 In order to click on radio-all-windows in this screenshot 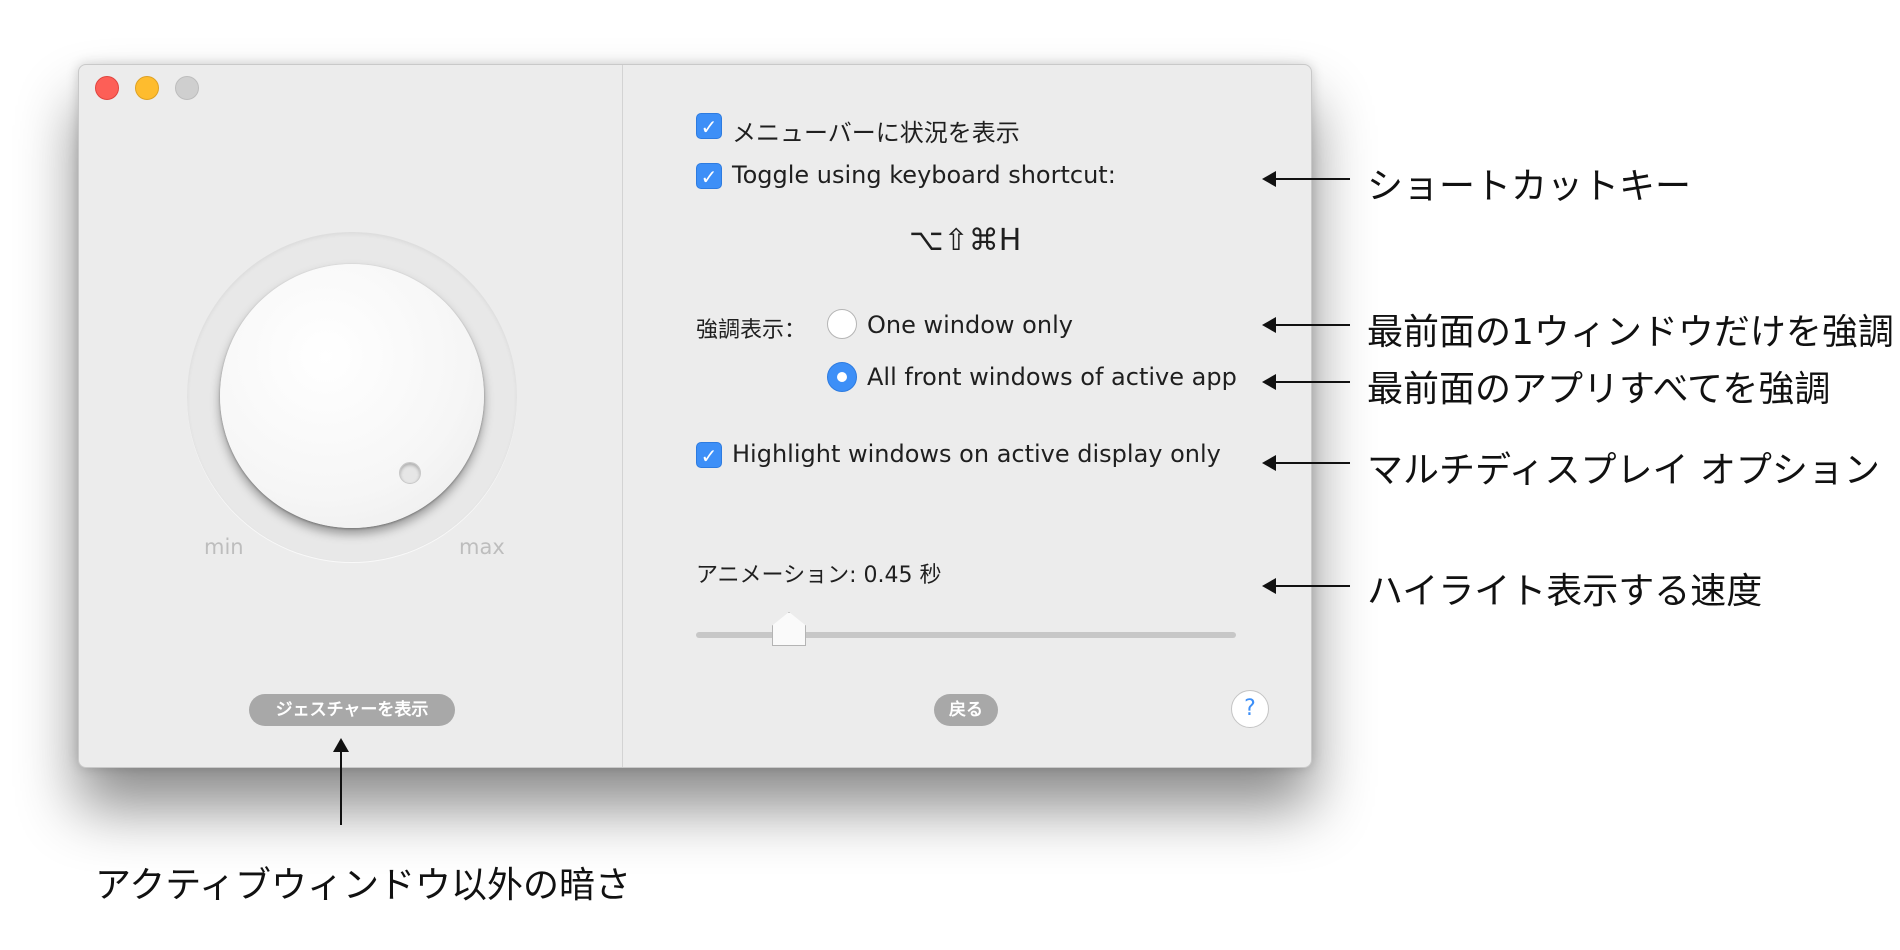, I will do `click(842, 377)`.